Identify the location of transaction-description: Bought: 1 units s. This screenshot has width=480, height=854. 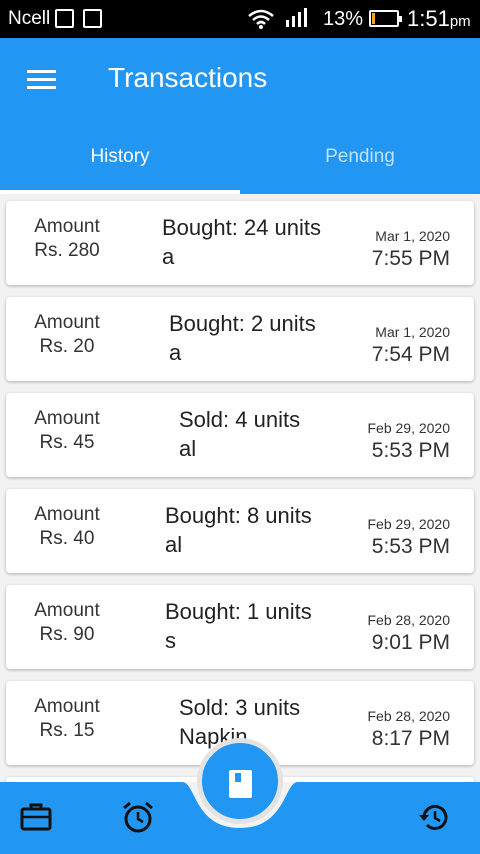
(238, 626).